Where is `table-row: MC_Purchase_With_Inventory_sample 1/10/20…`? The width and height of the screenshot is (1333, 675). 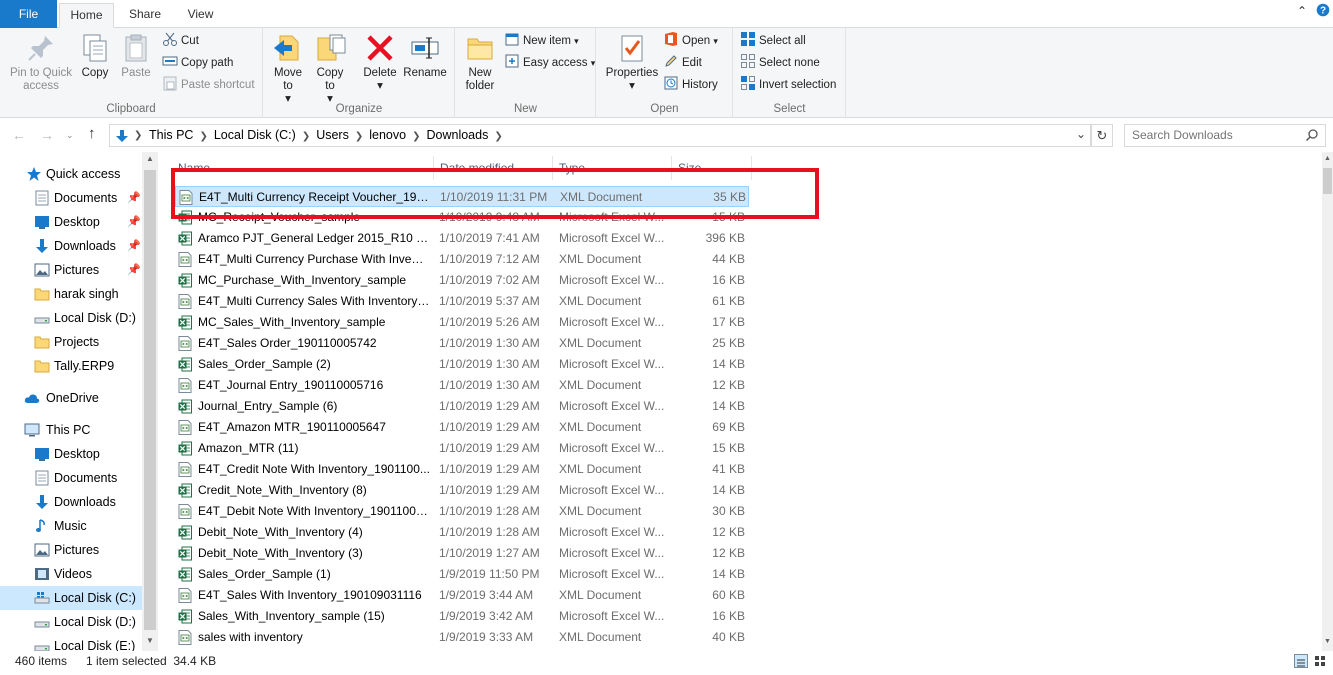 table-row: MC_Purchase_With_Inventory_sample 1/10/20… is located at coordinates (462, 280).